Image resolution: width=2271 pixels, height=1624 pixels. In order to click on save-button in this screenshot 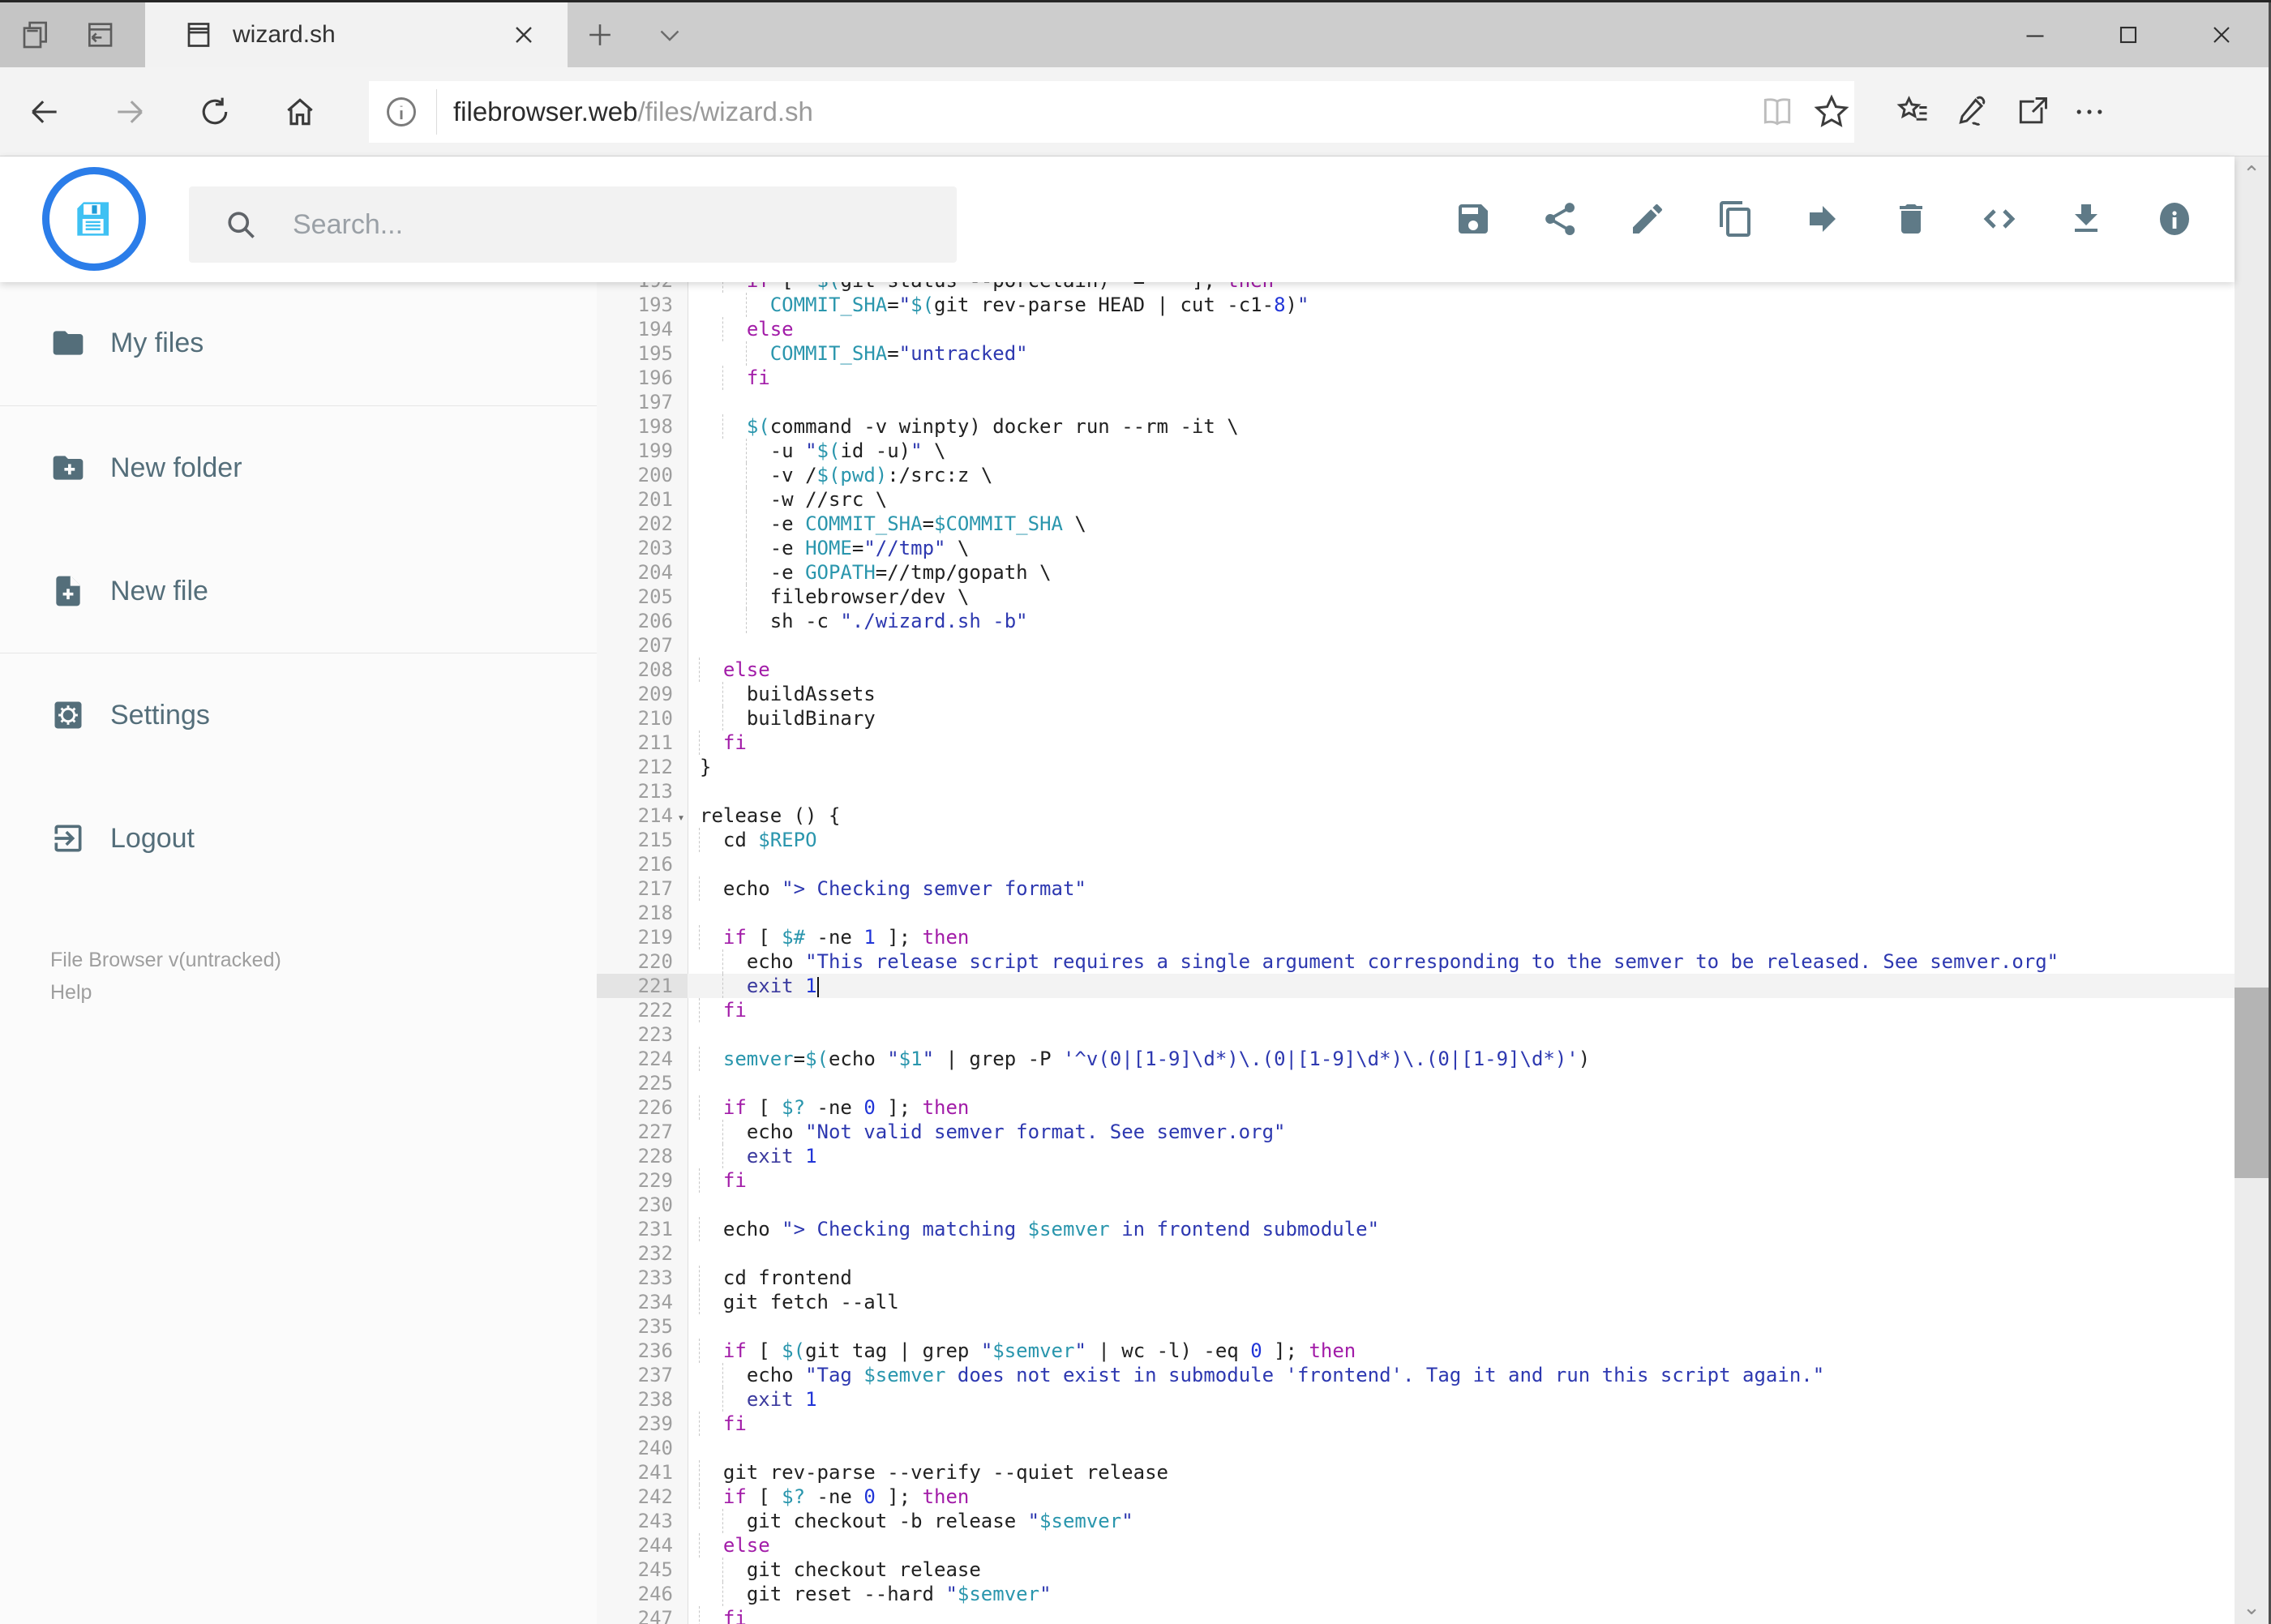, I will do `click(1473, 219)`.